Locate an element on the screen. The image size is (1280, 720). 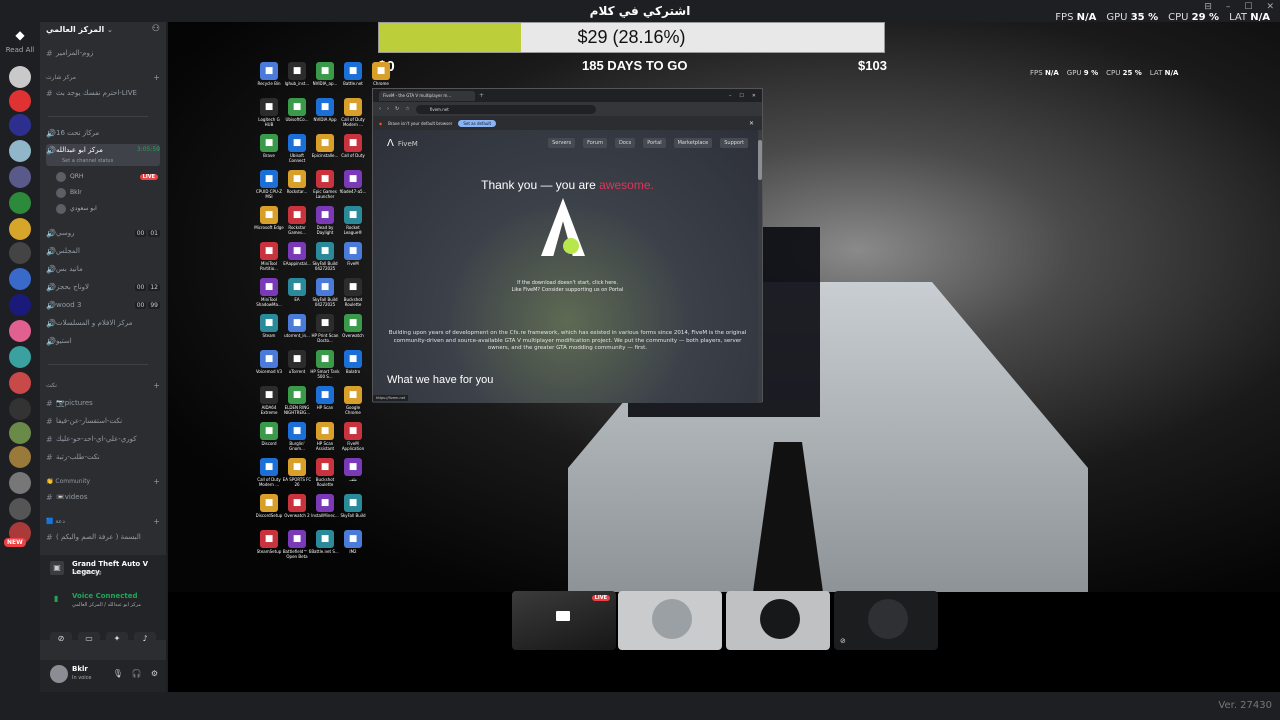
channel-status: Set a channel status is located at coordinates (87, 161).